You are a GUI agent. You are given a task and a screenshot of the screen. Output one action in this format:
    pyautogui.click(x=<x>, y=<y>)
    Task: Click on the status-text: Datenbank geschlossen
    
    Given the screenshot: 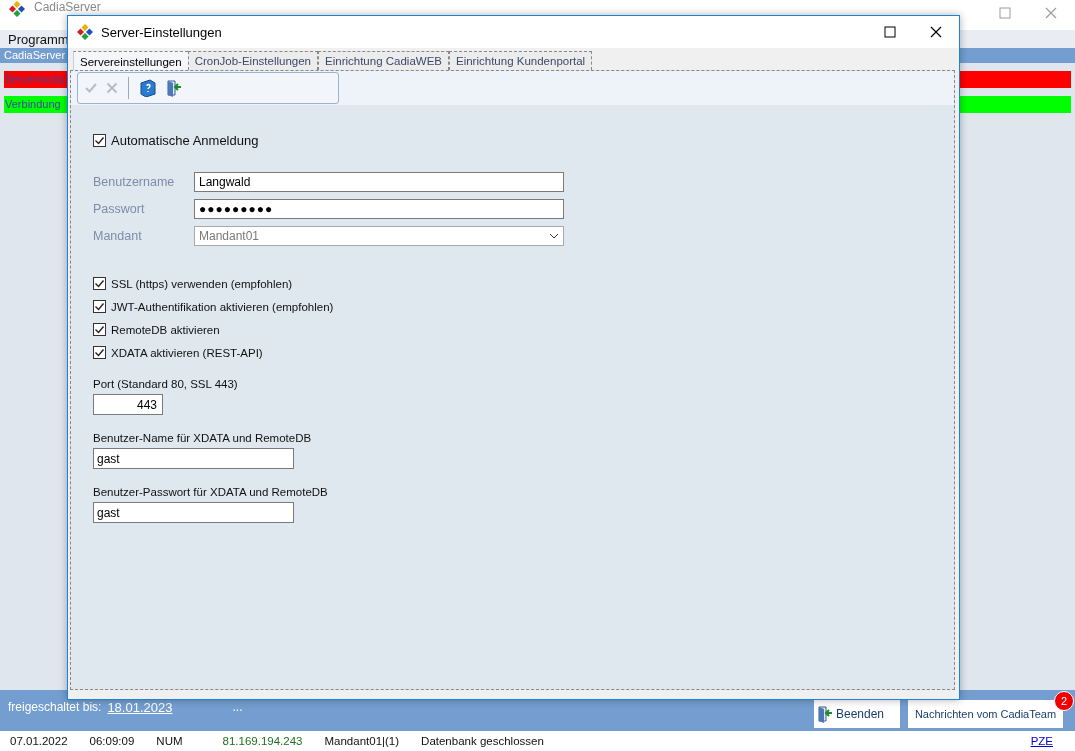 What is the action you would take?
    pyautogui.click(x=482, y=741)
    